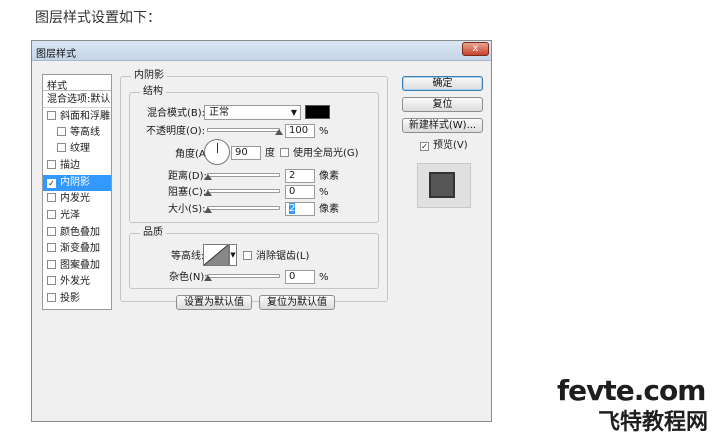  What do you see at coordinates (284, 152) in the screenshot?
I see `global-light-checkbox` at bounding box center [284, 152].